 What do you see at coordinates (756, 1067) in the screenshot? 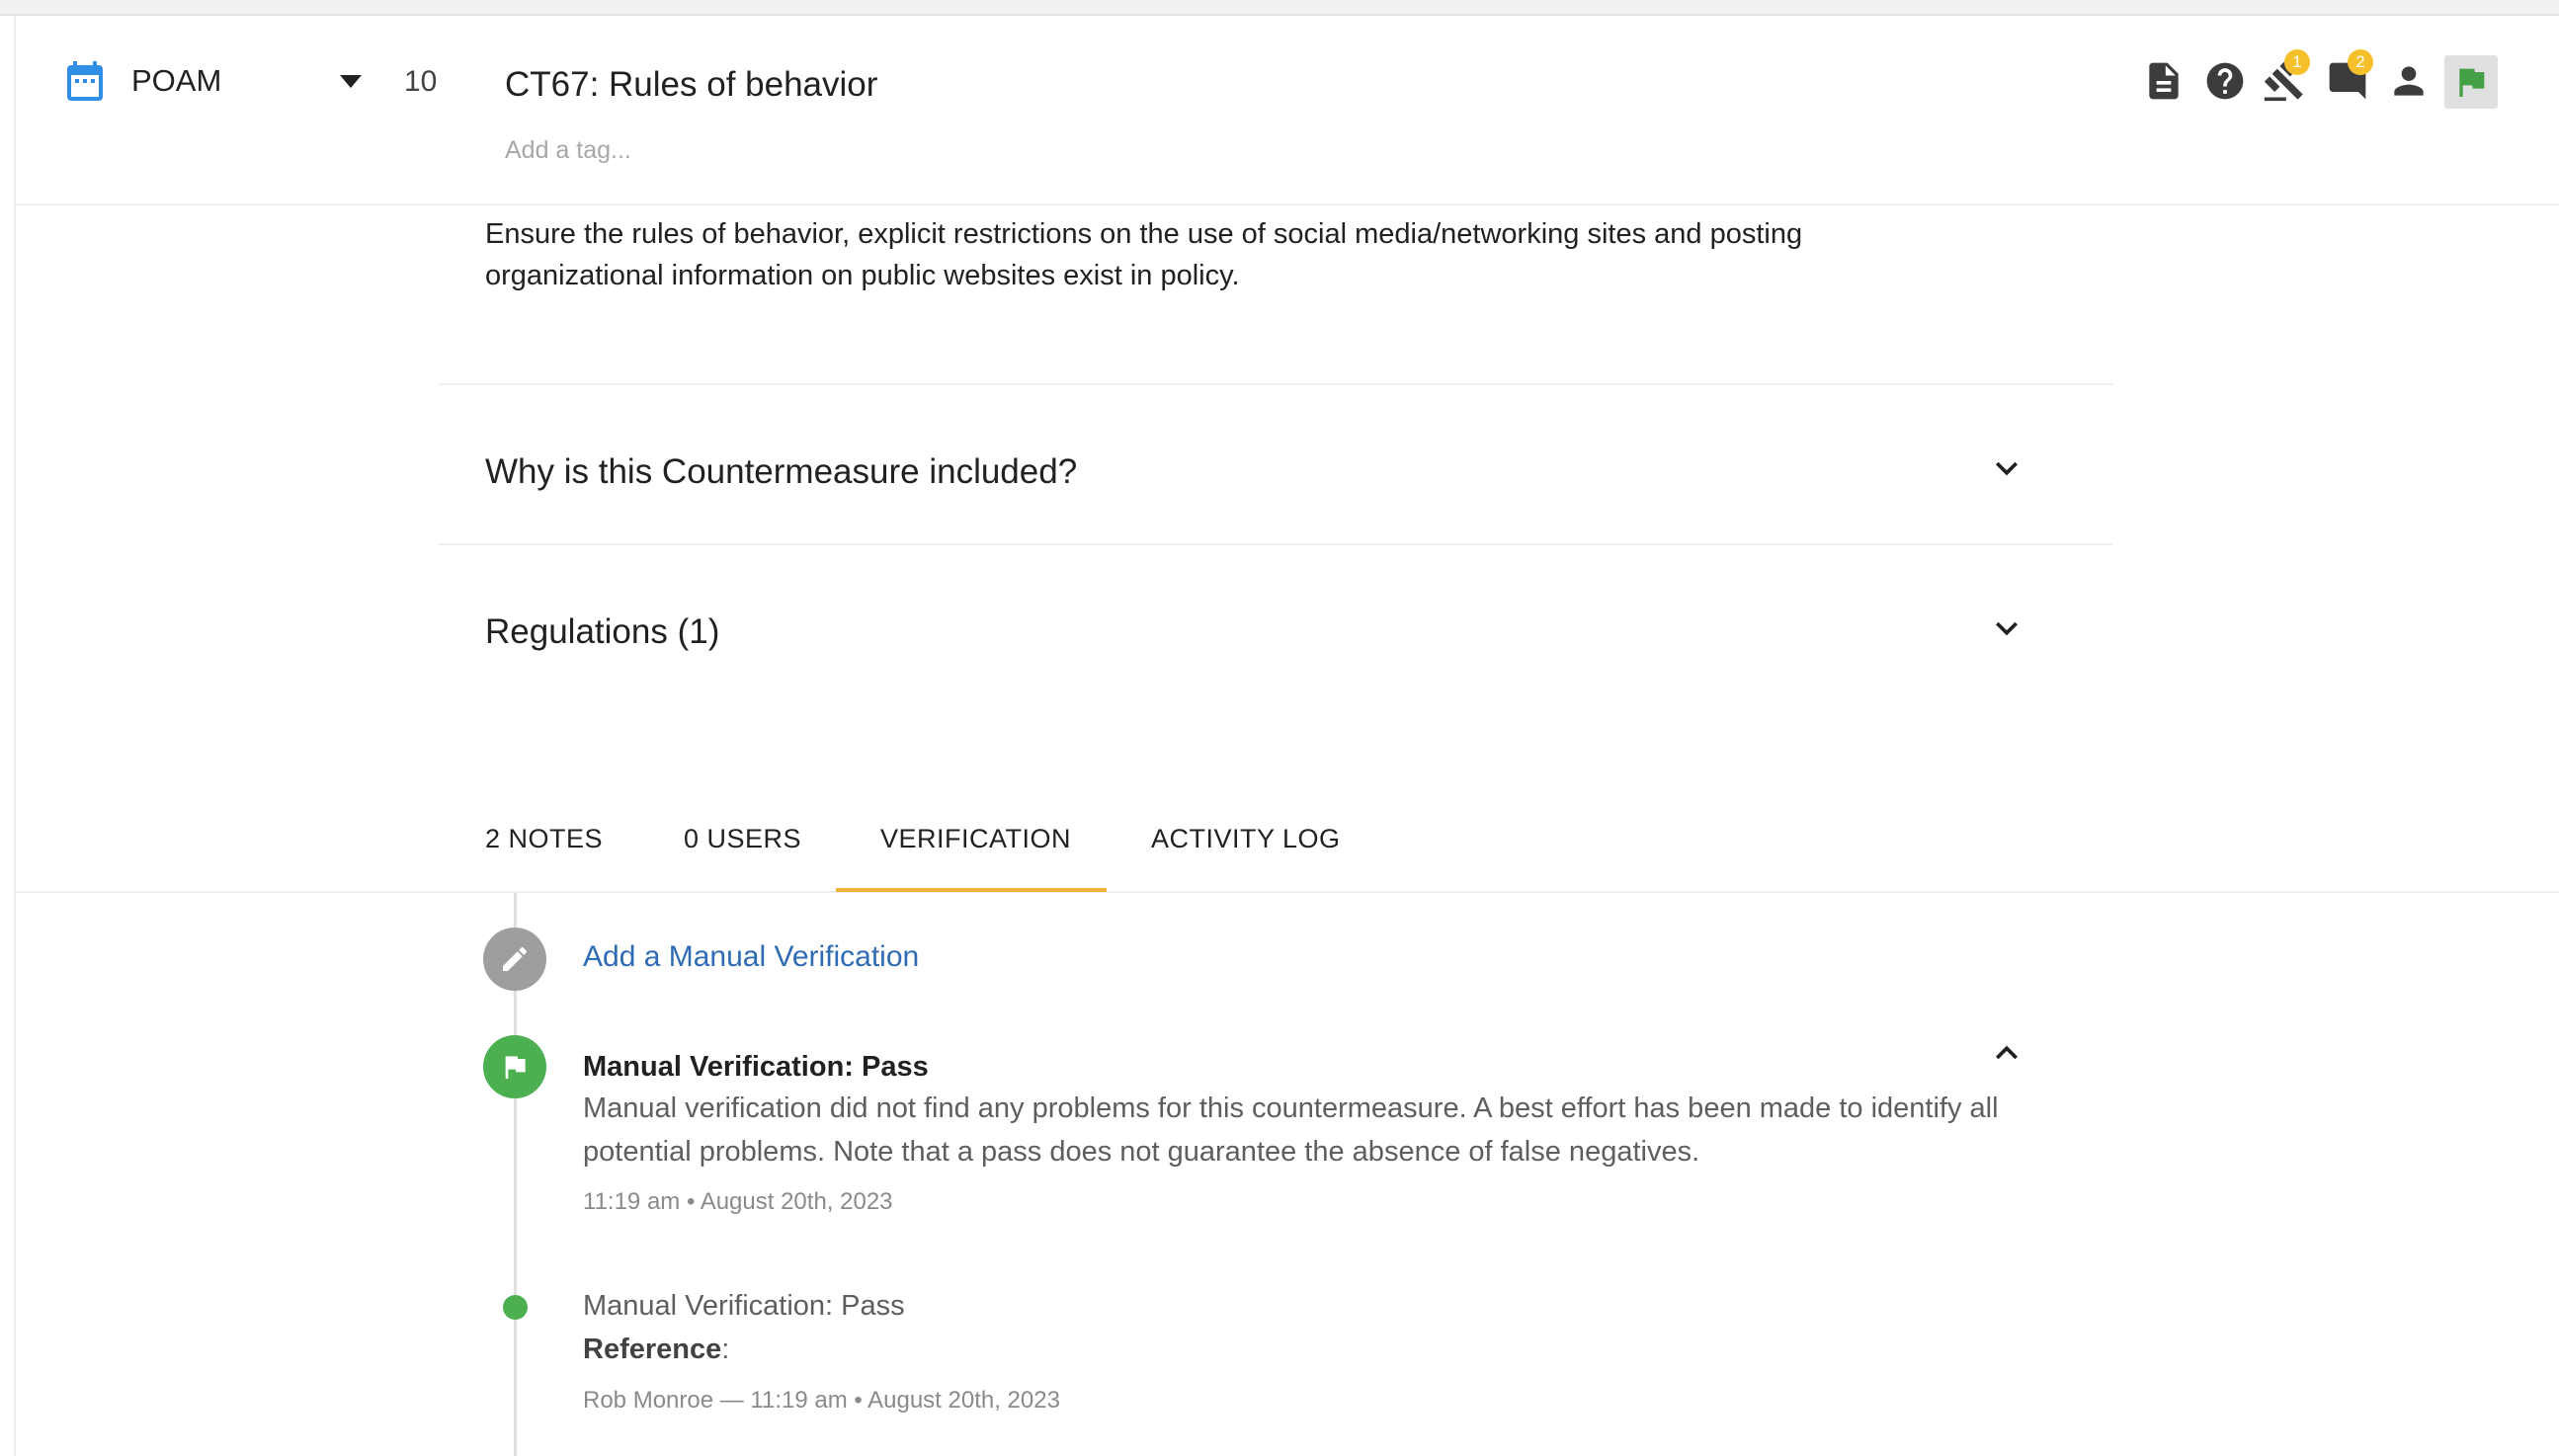
I see `verification-entry-title: Manual Verification: Pass` at bounding box center [756, 1067].